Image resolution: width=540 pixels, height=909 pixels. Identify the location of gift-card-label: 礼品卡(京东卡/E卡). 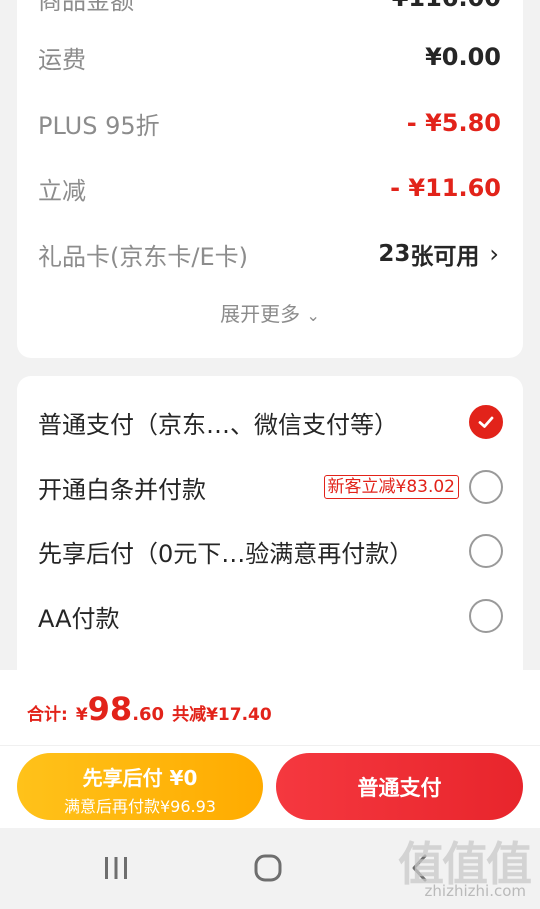
(143, 256).